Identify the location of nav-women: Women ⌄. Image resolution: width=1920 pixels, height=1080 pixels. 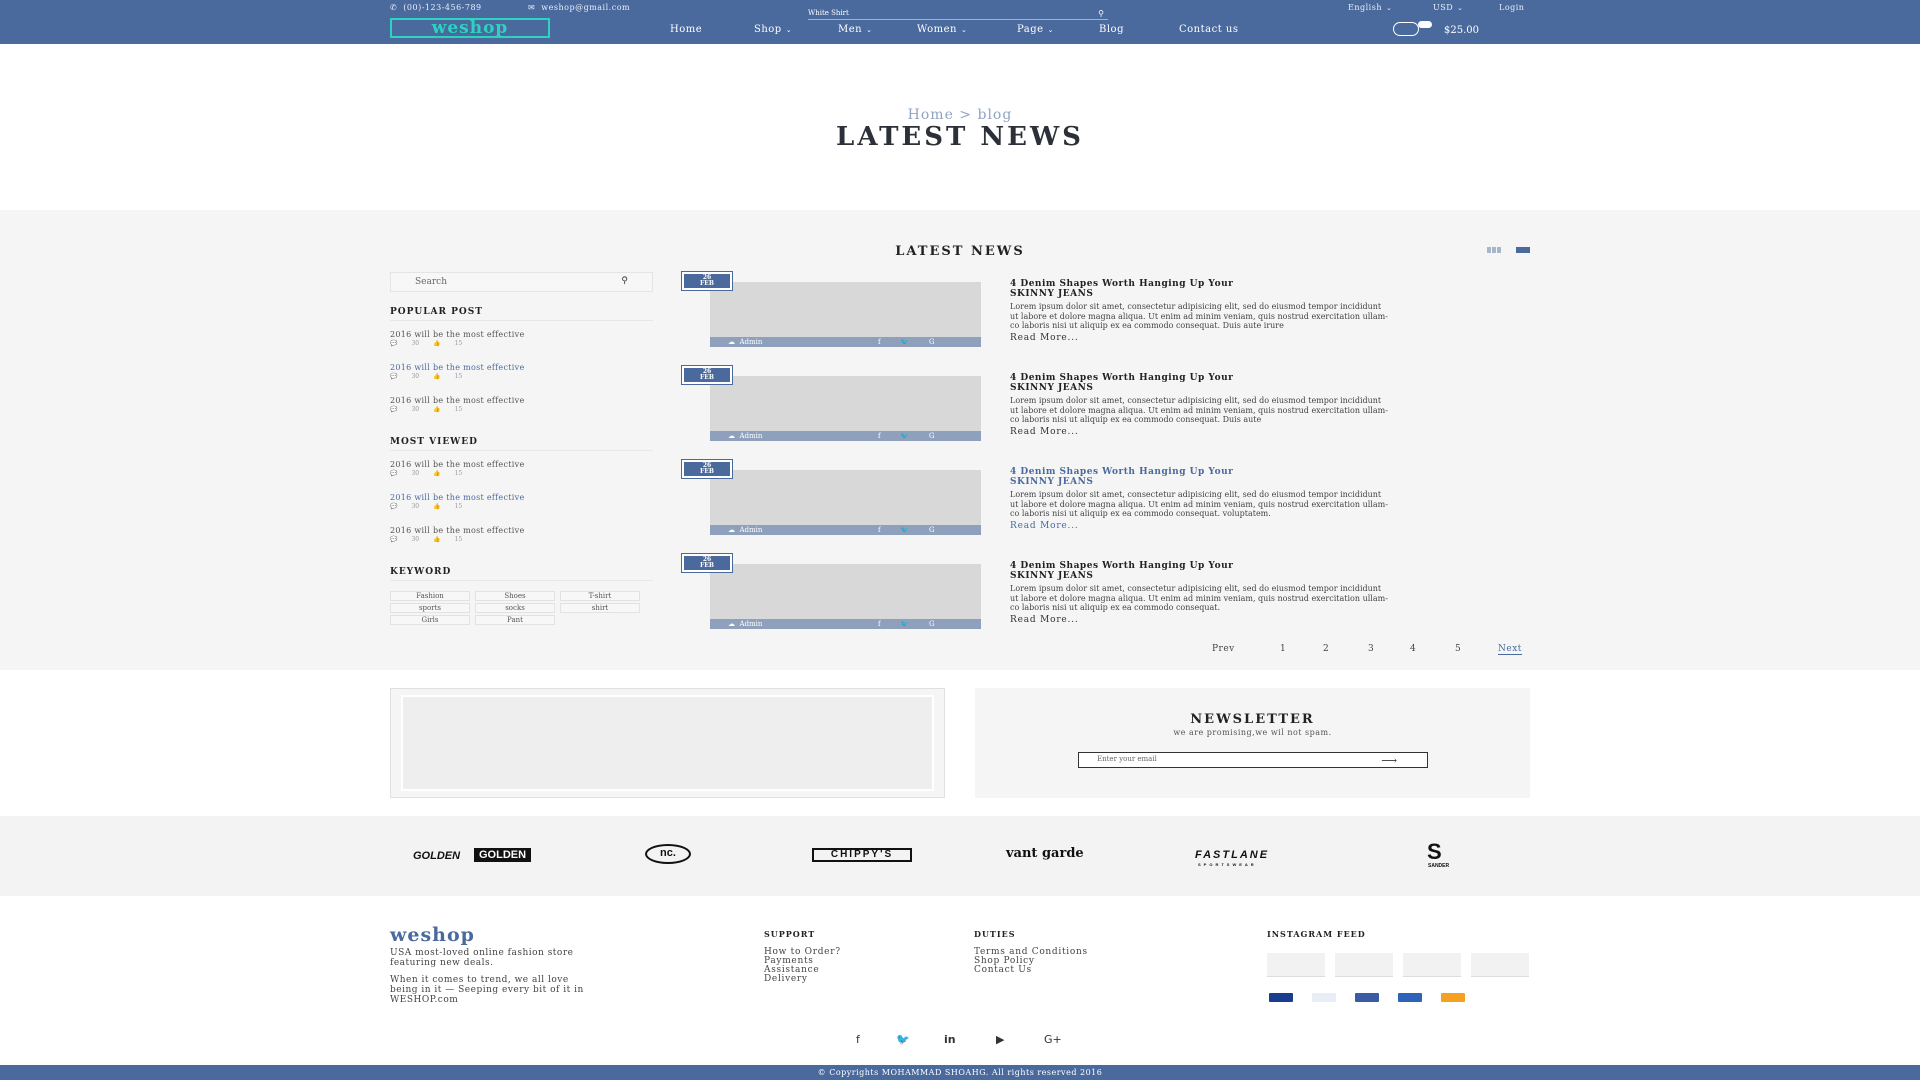
(942, 29).